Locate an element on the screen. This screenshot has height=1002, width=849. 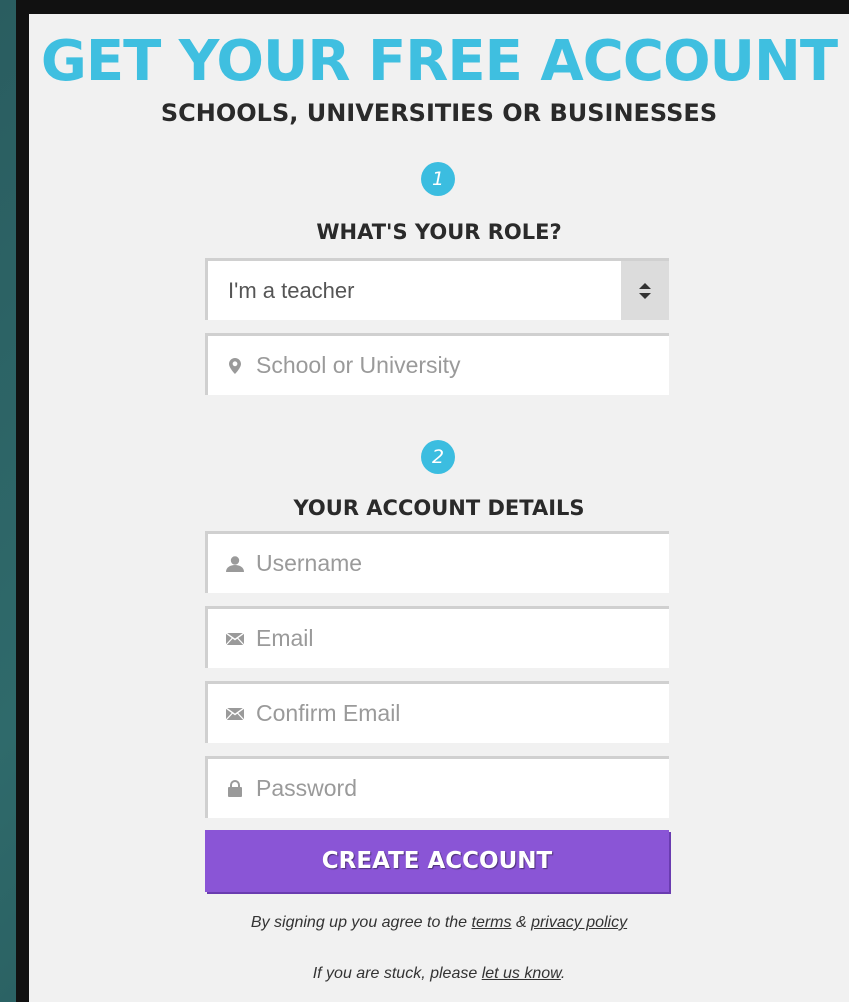
page-subtitle: SCHOOLS, UNIVERSITIES OR BUSINESSES is located at coordinates (439, 113).